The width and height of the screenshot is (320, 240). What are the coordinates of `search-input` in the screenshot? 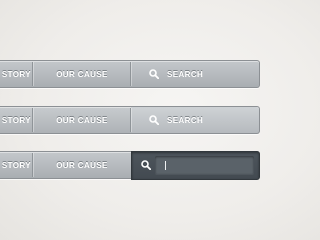 It's located at (204, 165).